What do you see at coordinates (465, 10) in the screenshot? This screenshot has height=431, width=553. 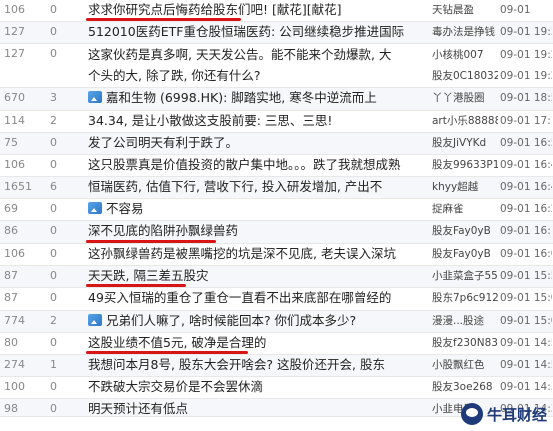 I see `author-link: 天钻晨盈` at bounding box center [465, 10].